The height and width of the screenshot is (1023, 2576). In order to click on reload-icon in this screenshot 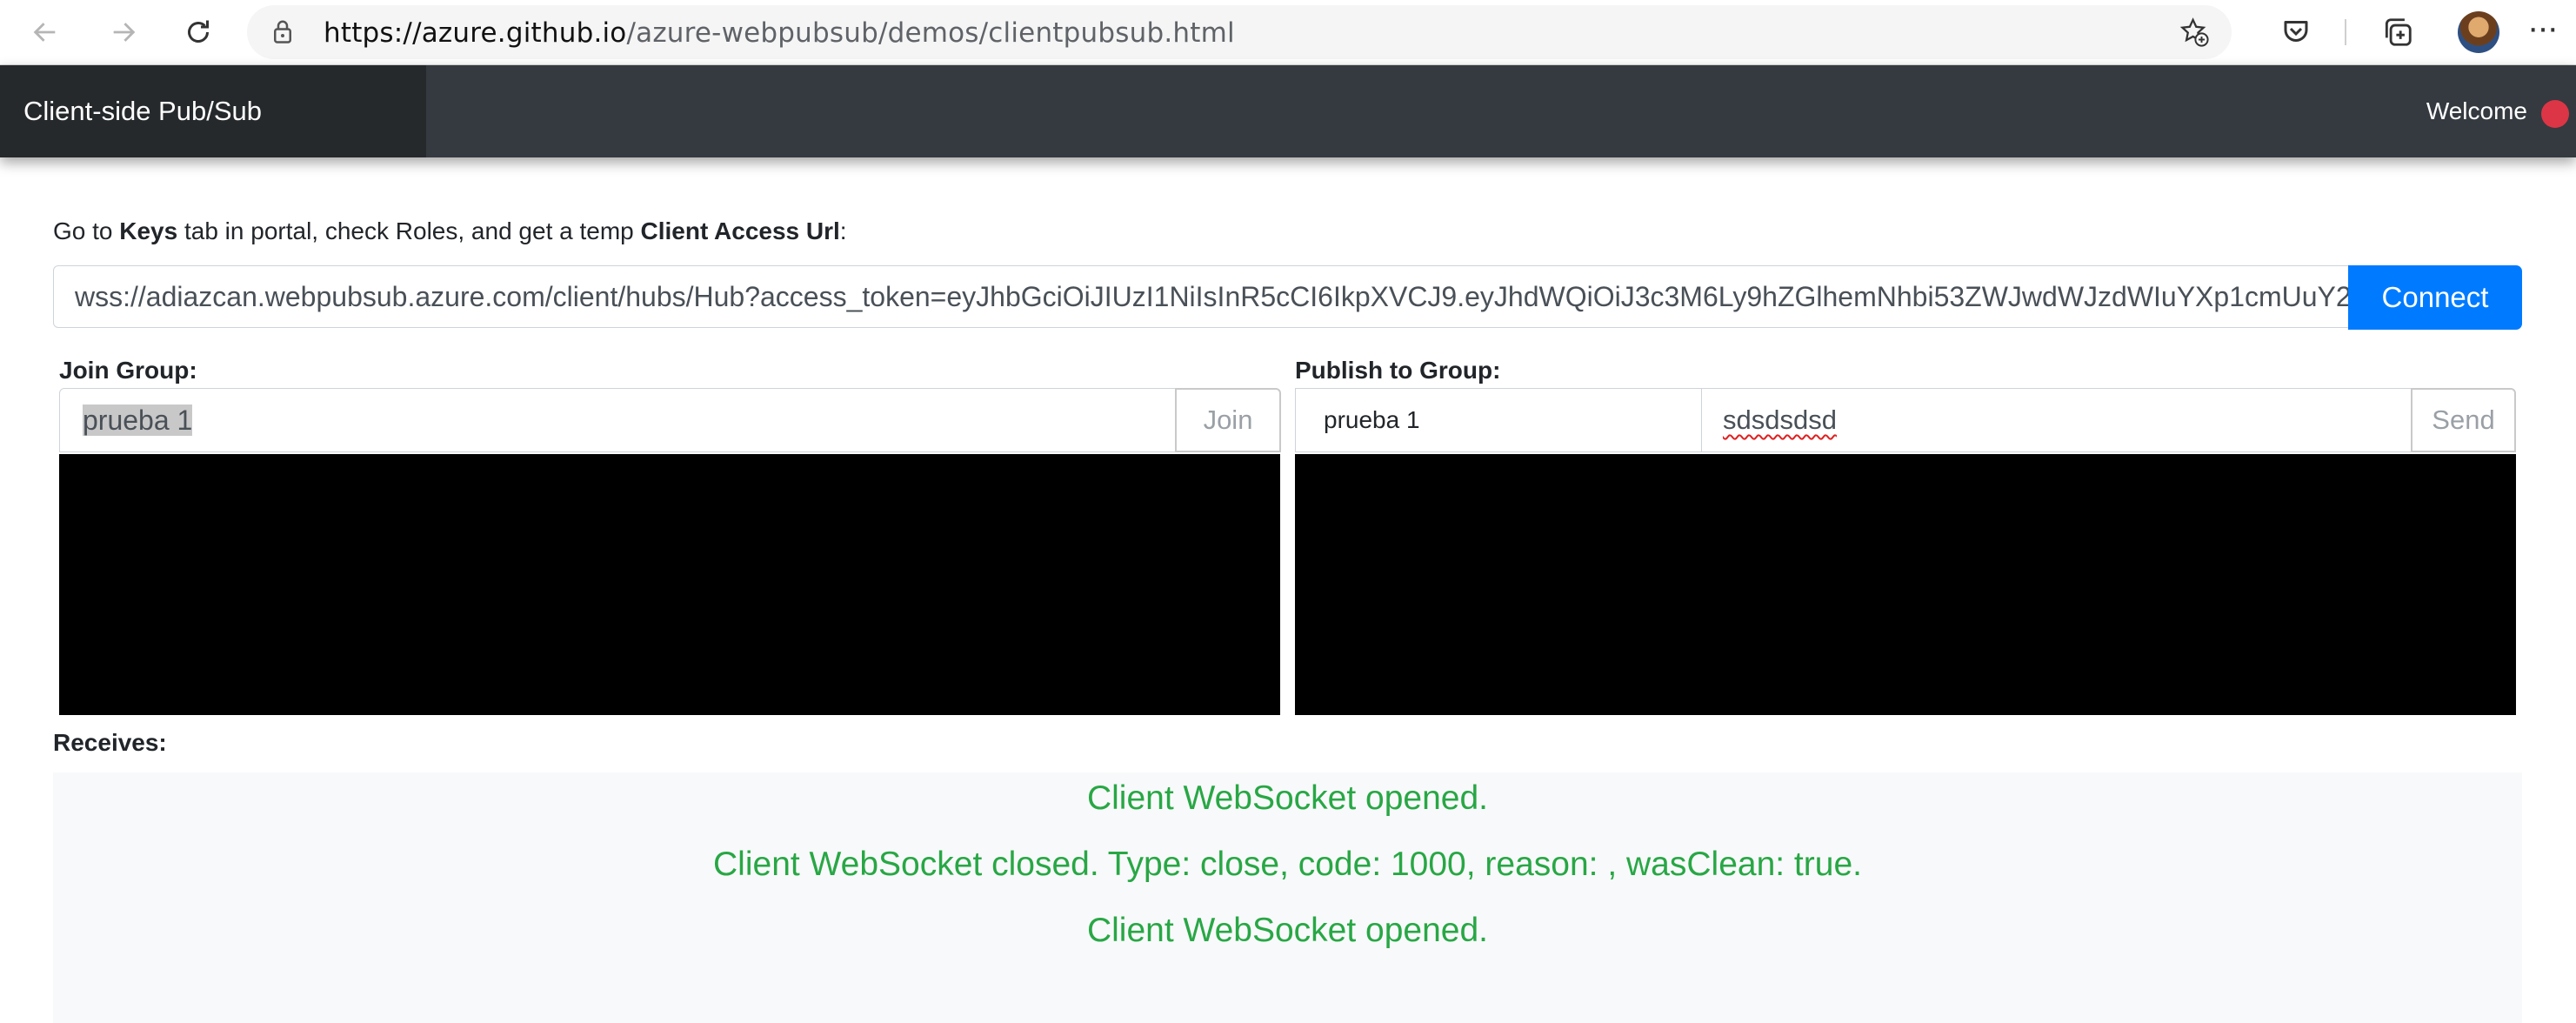, I will do `click(198, 32)`.